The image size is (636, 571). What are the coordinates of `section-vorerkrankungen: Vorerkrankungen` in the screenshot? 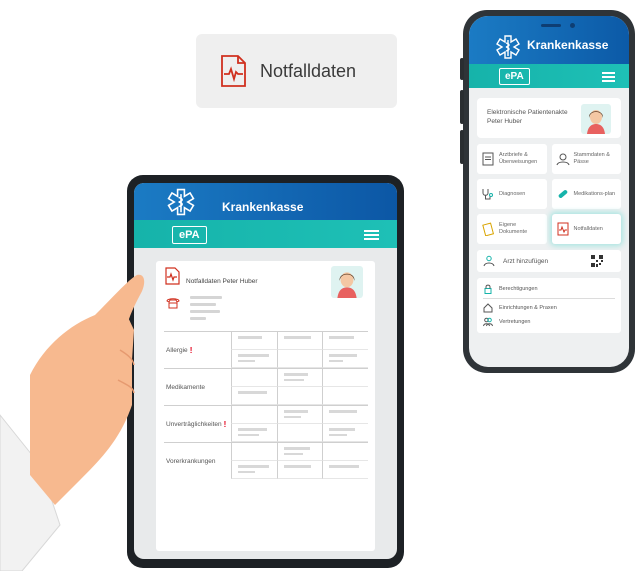 It's located at (266, 460).